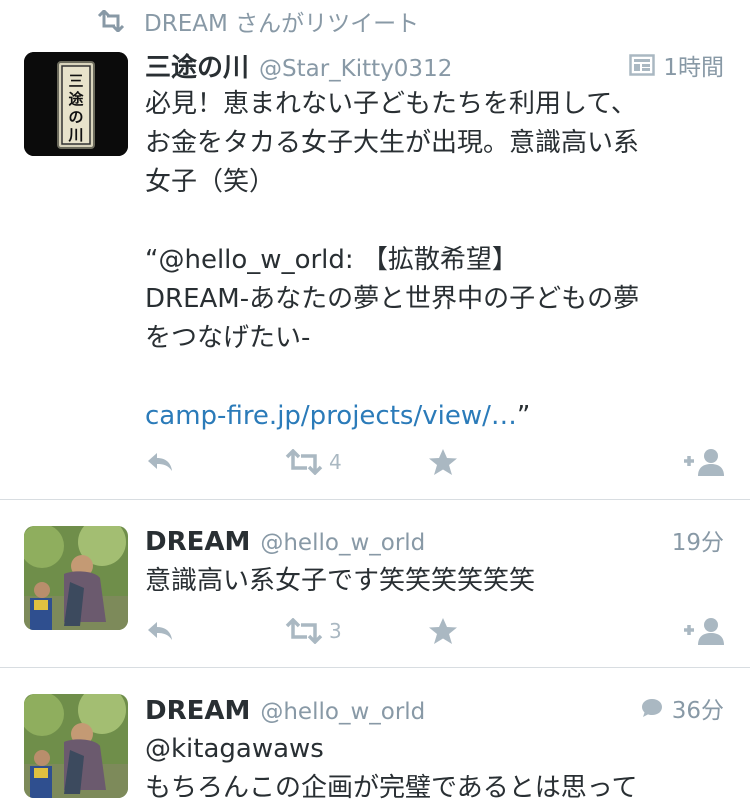 Image resolution: width=750 pixels, height=807 pixels. I want to click on tweet-meta: 36分, so click(682, 708).